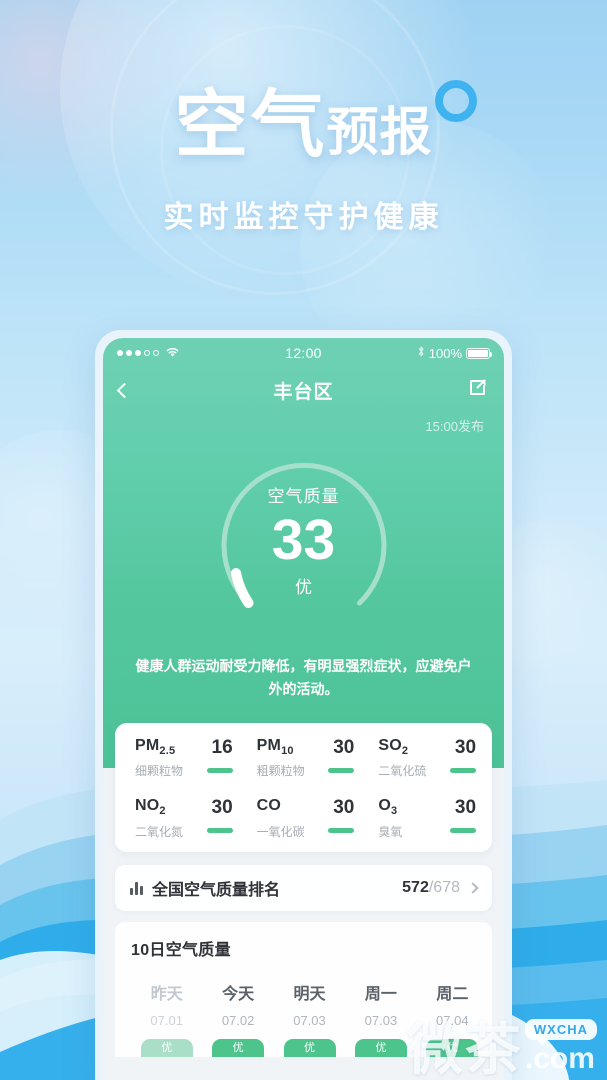  I want to click on pollutant-name: CO, so click(269, 806).